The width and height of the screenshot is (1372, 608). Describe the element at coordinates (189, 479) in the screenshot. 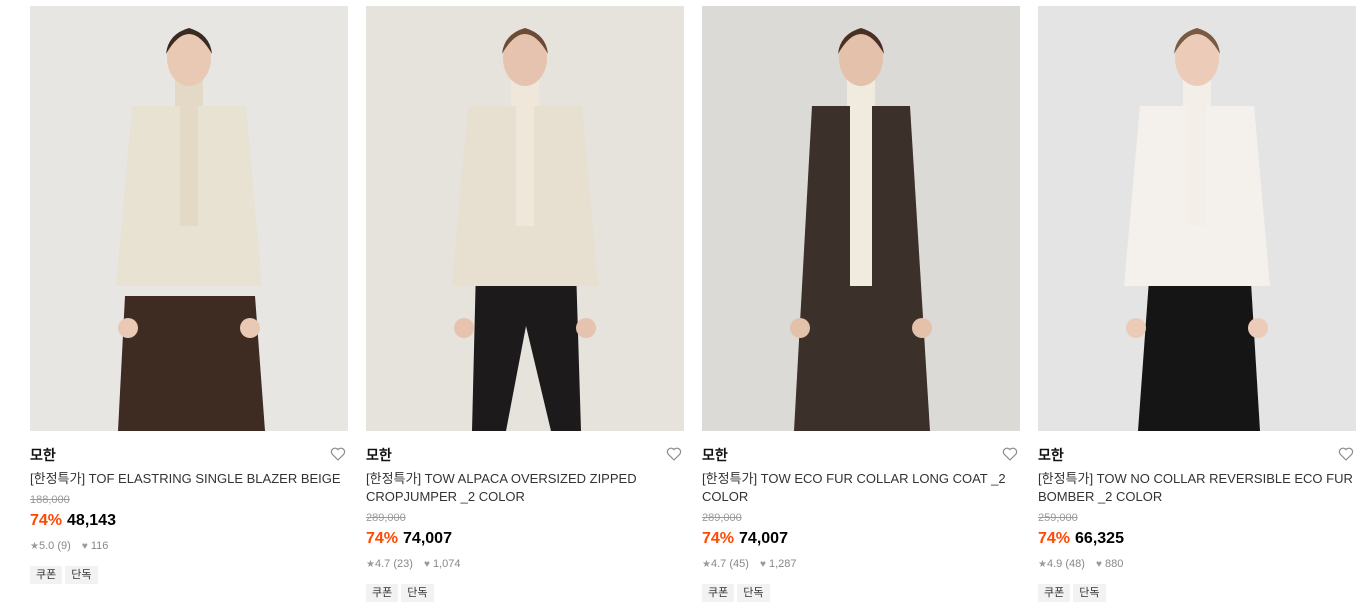

I see `product-title: [한정특가] TOF ELASTRING SINGLE BLAZER BEIGE` at that location.